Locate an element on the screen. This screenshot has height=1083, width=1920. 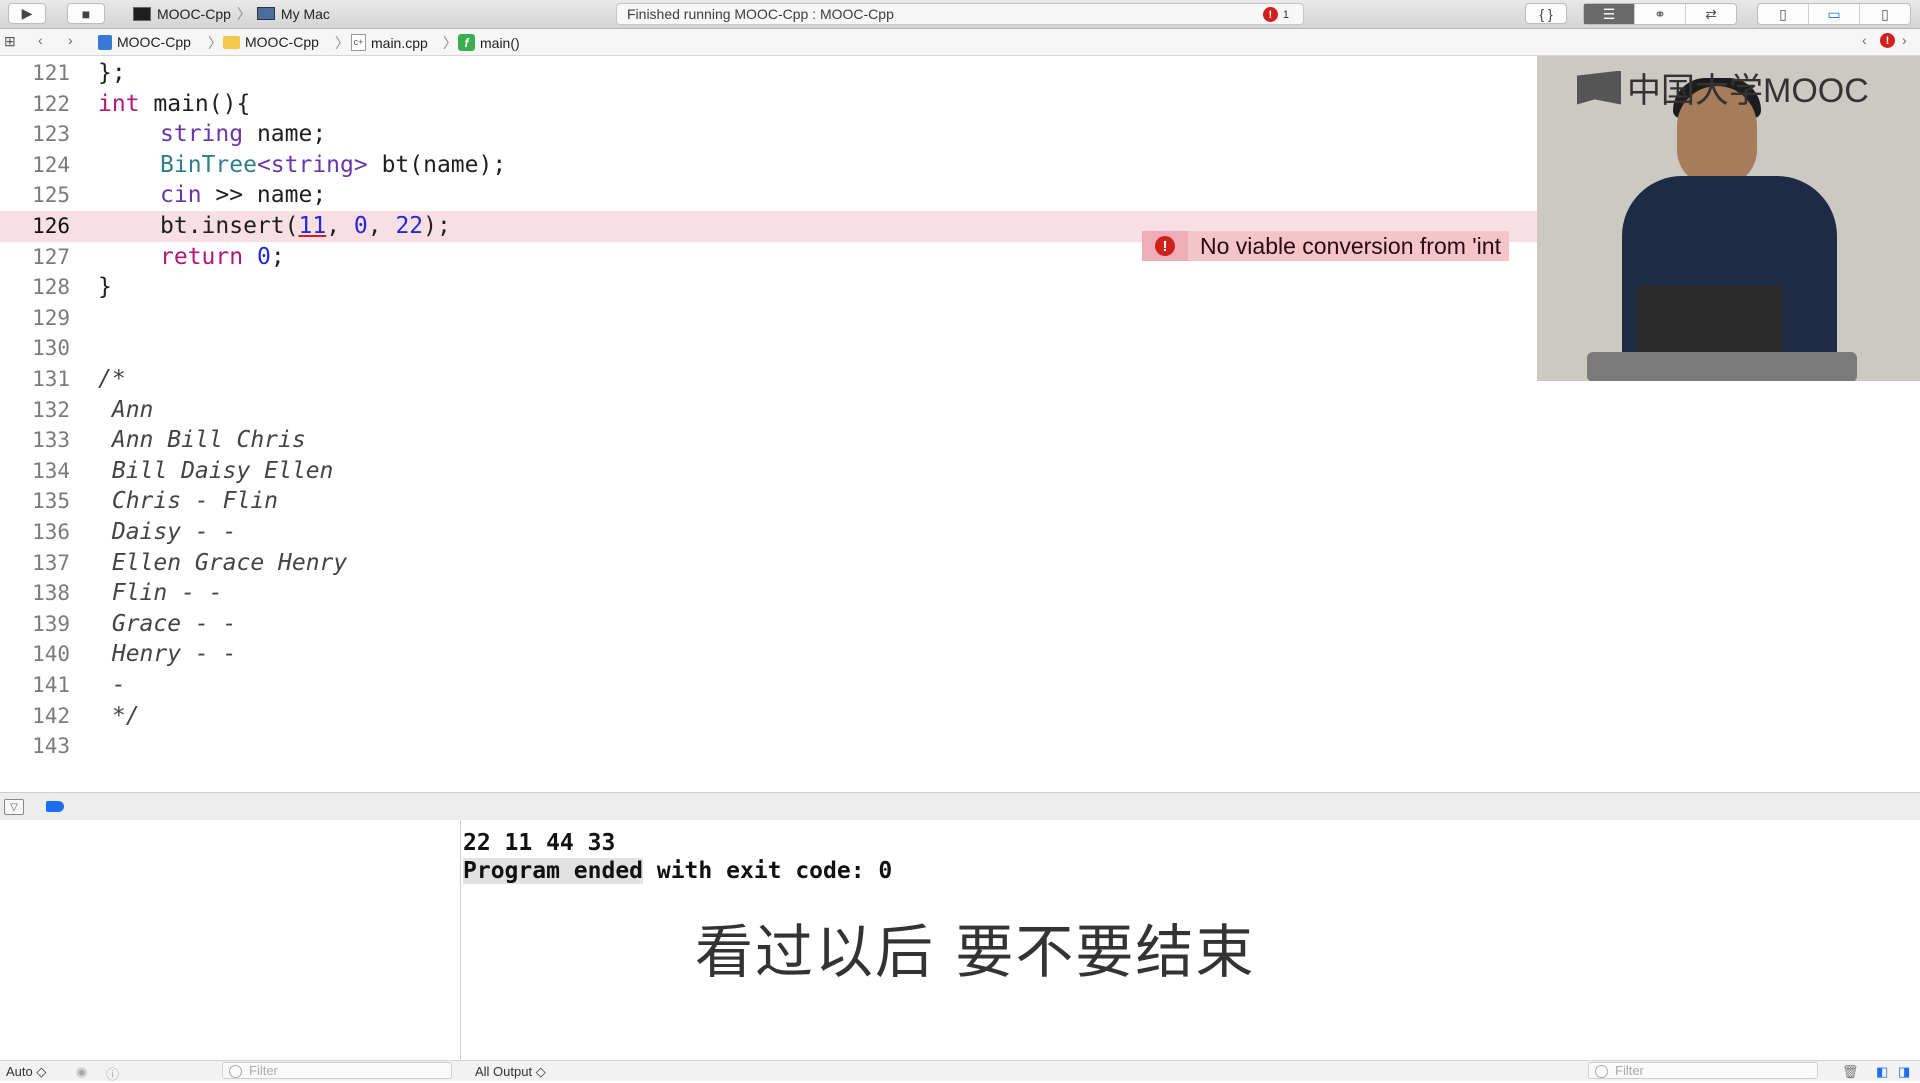
console-filter-input: Filter is located at coordinates (1703, 1070).